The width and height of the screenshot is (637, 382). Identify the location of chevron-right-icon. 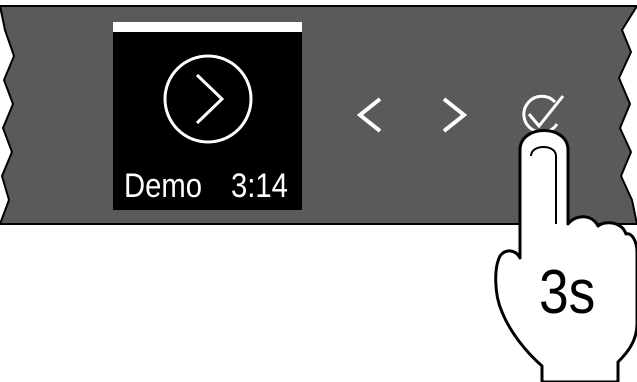
(454, 115).